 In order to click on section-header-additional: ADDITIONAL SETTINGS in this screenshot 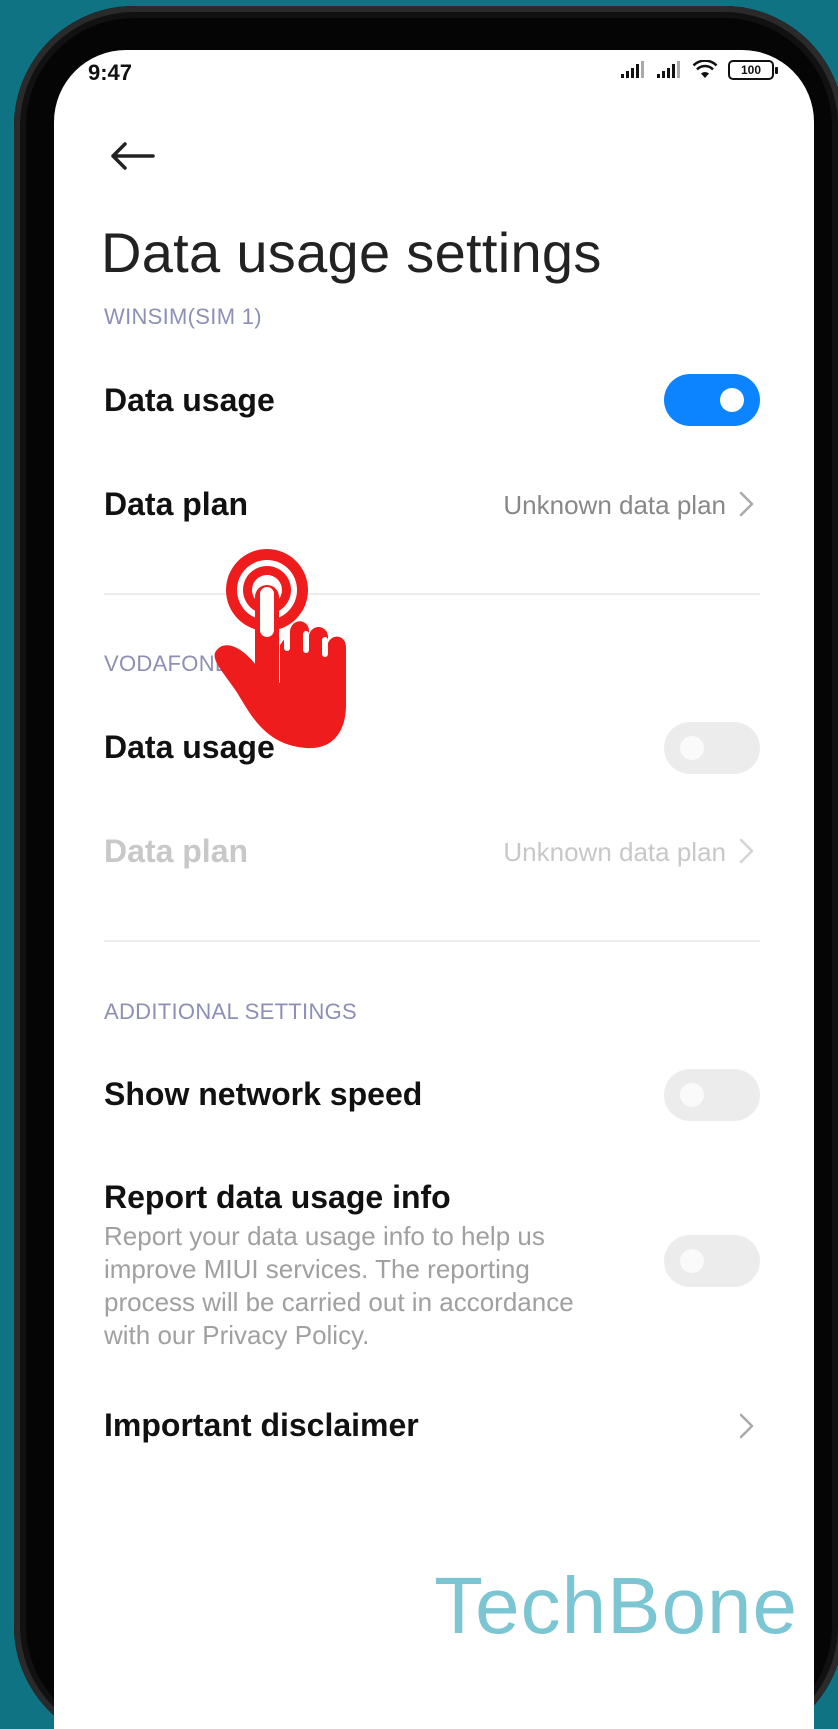, I will do `click(231, 1011)`.